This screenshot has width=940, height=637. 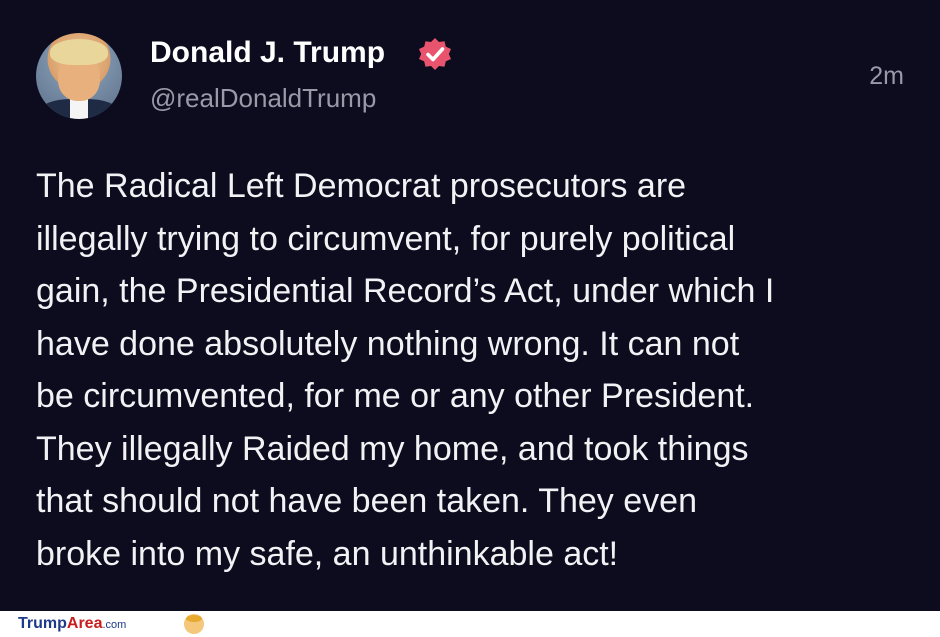 I want to click on watermark-footer: TrumpArea.com, so click(x=470, y=624).